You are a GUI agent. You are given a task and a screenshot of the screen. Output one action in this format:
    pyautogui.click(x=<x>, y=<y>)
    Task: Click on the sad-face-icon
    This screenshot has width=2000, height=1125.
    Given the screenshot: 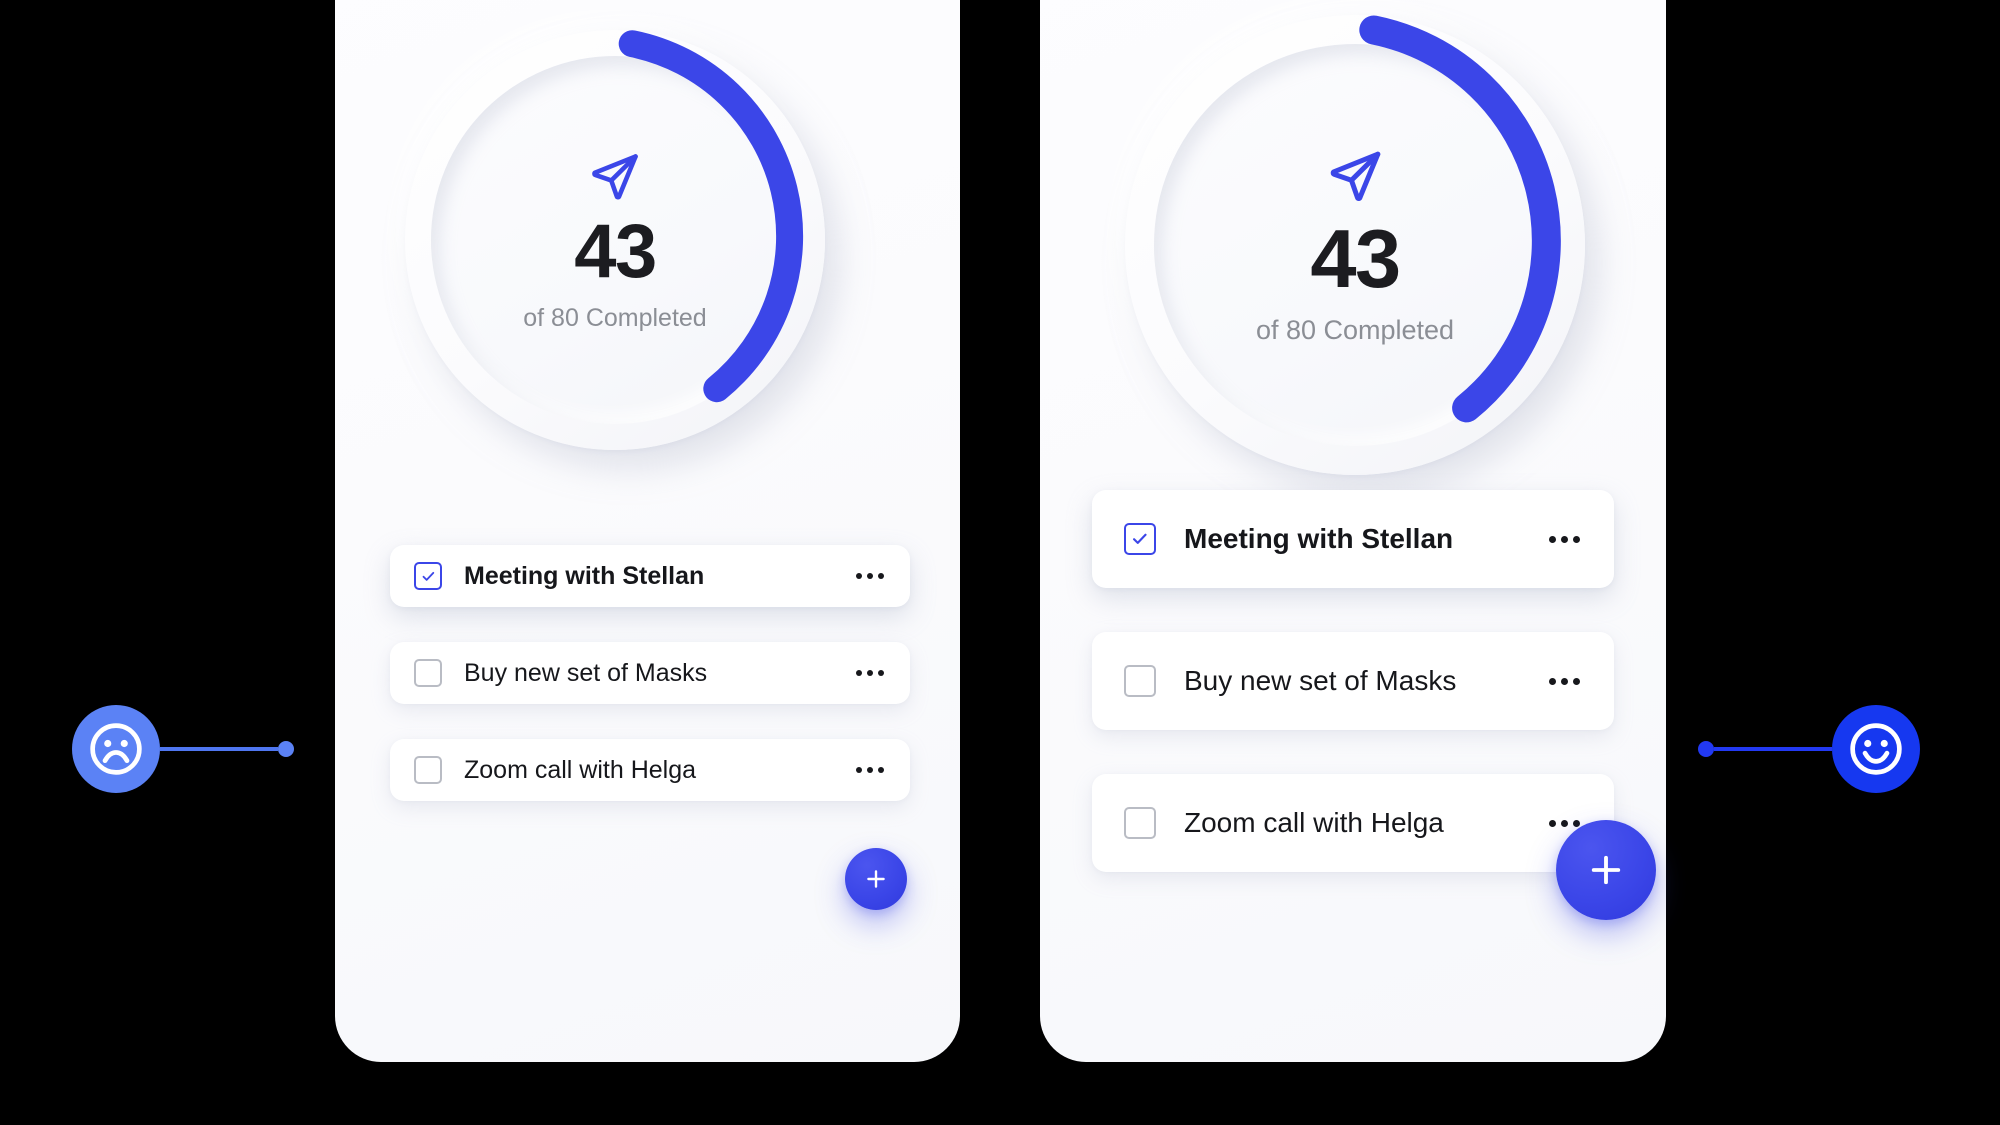 What is the action you would take?
    pyautogui.click(x=116, y=749)
    